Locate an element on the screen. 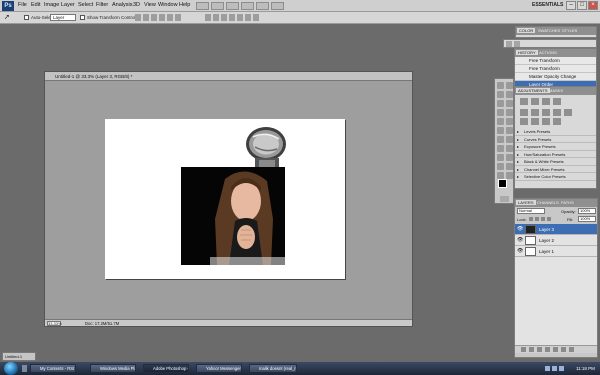 The image size is (600, 375). history-item: Master Opacity Change is located at coordinates (555, 77).